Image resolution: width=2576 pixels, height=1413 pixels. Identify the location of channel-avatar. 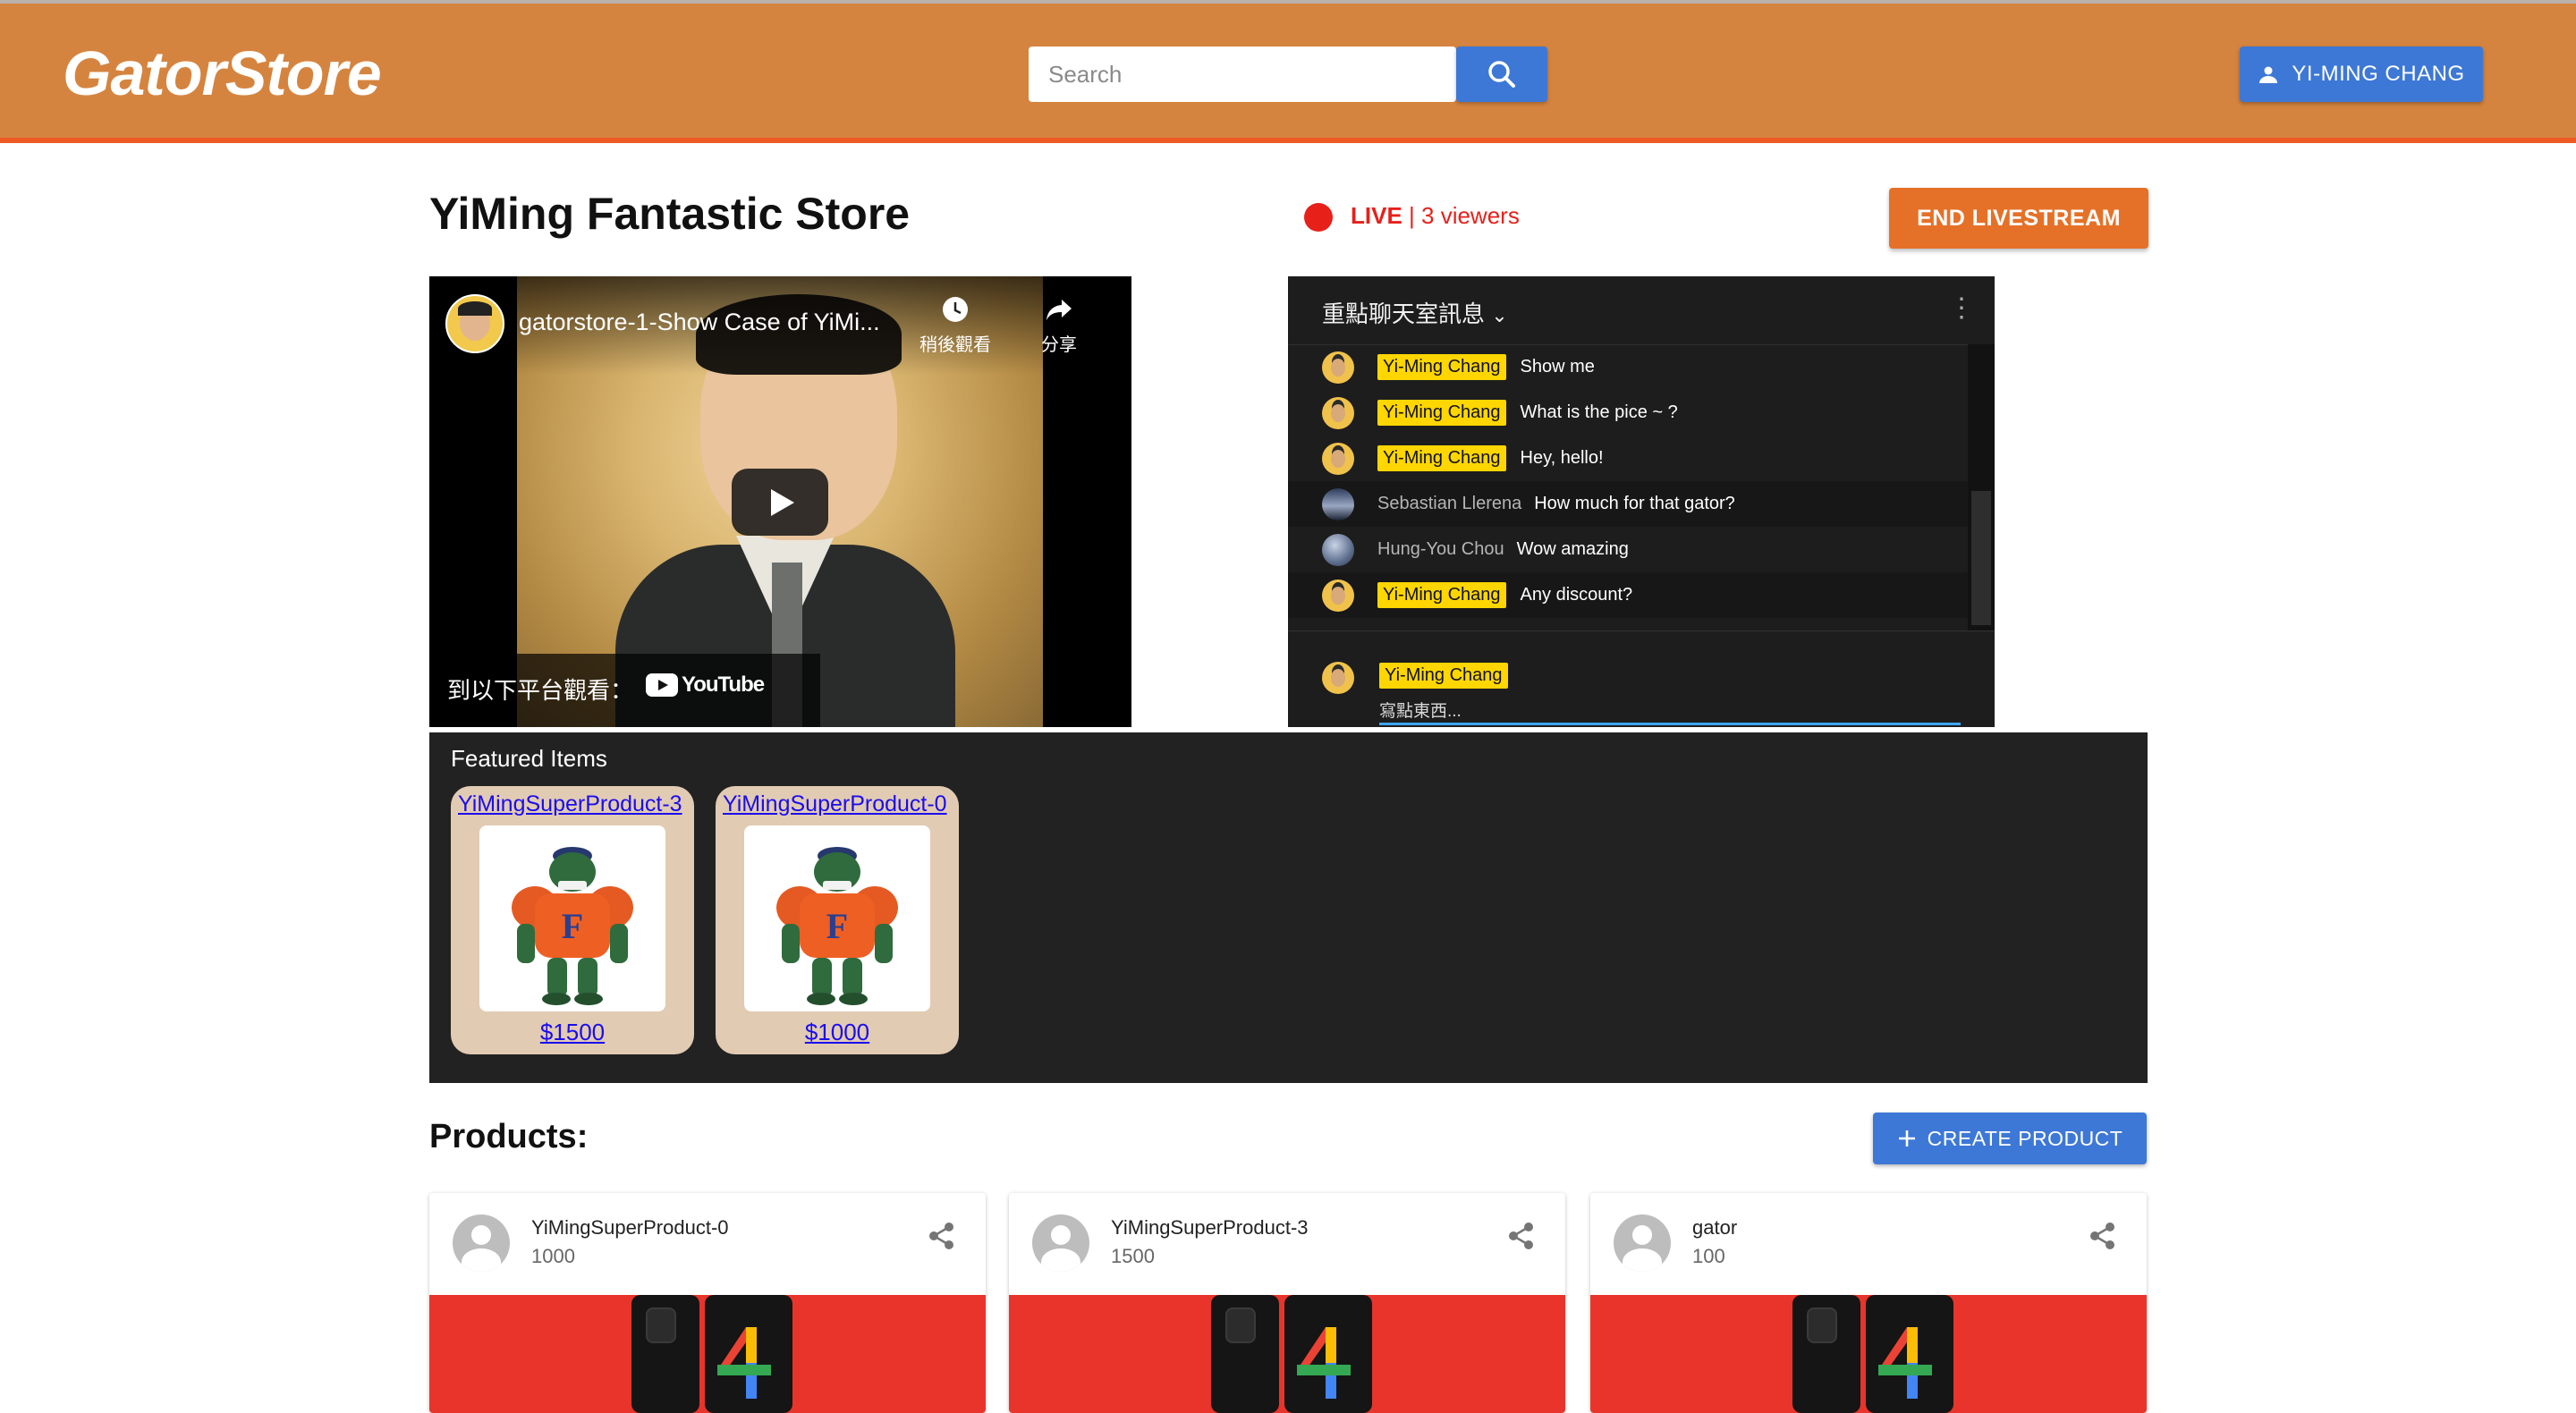
(474, 323).